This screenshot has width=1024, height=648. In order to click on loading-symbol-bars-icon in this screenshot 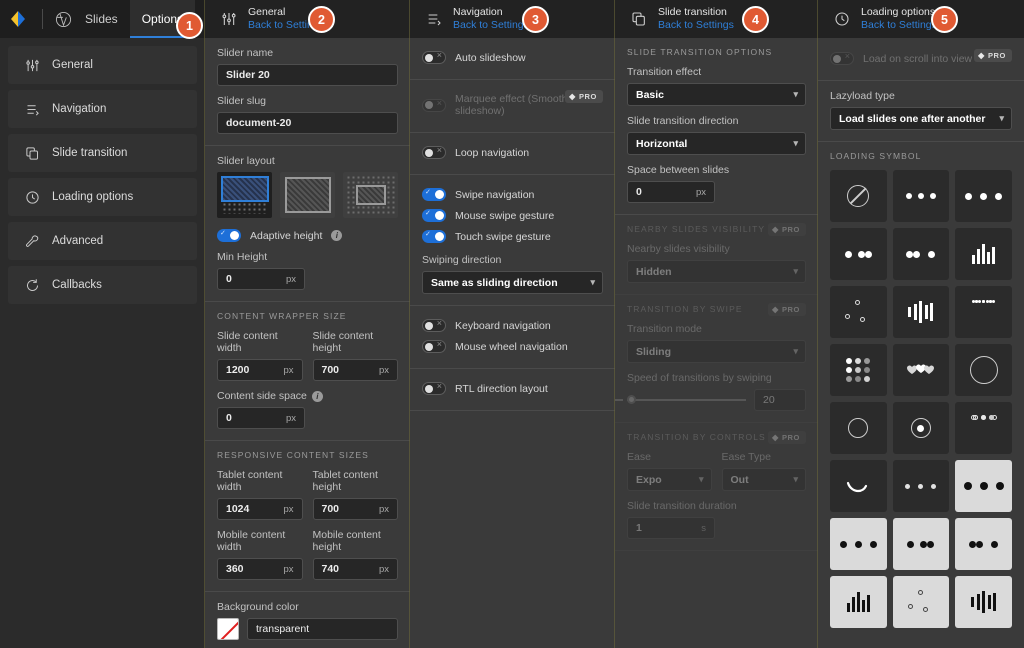, I will do `click(983, 254)`.